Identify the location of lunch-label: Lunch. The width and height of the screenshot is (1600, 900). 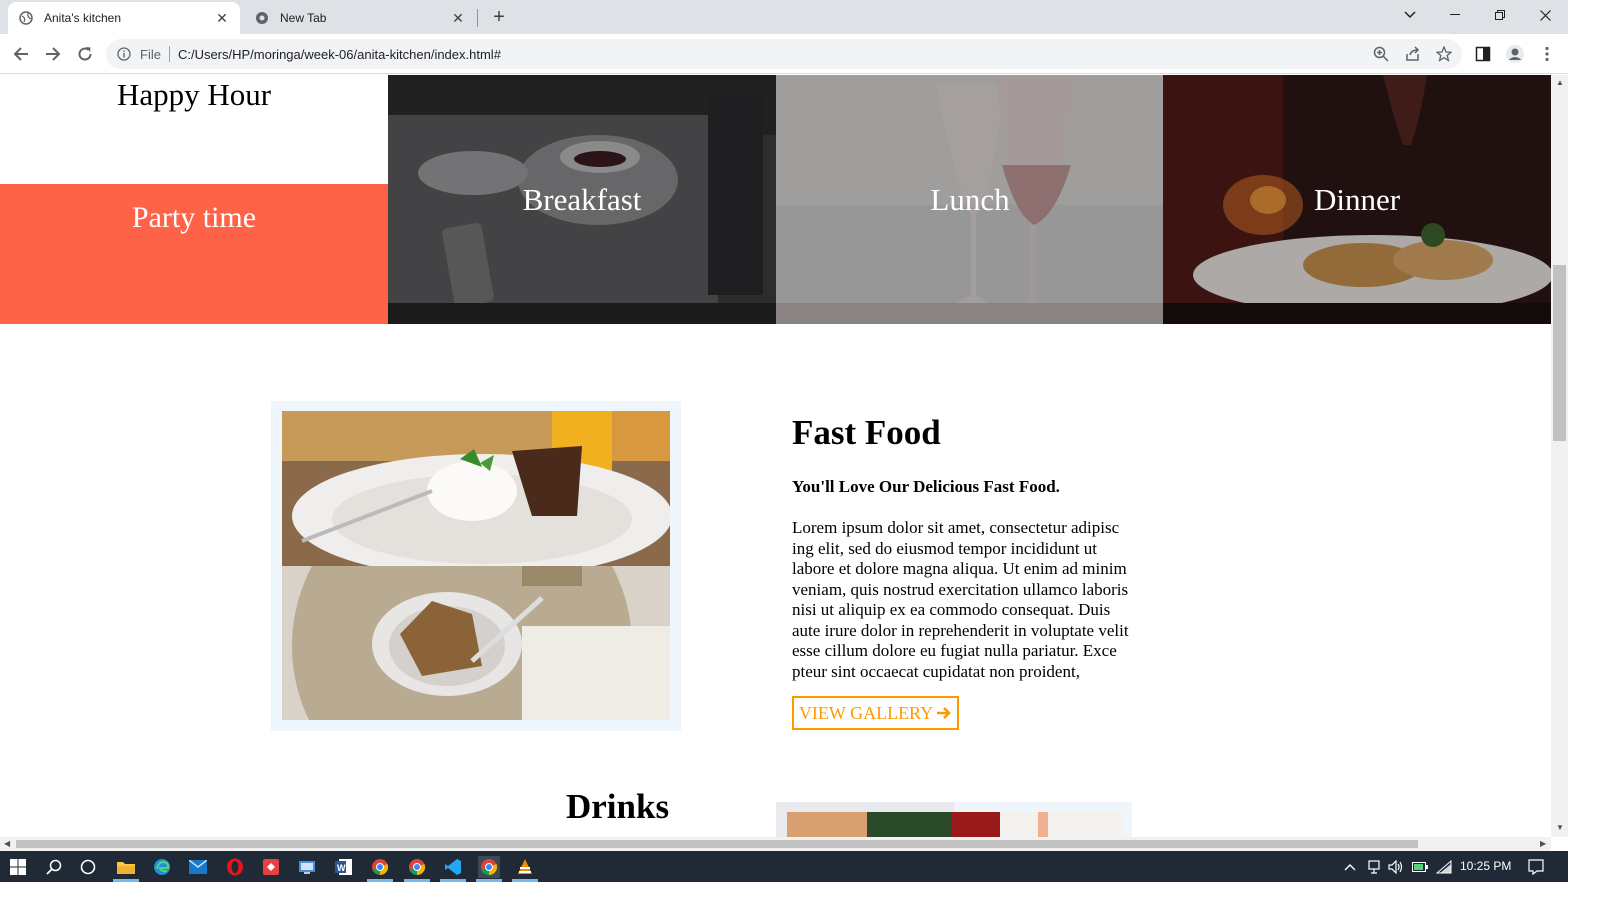
(970, 199).